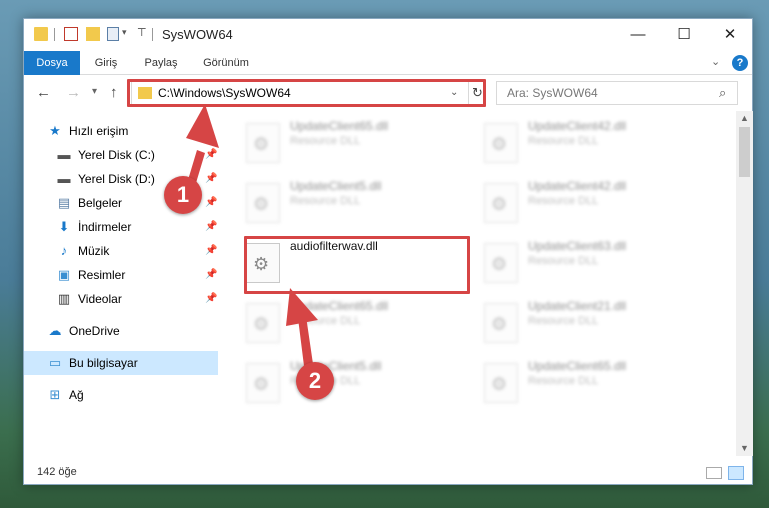 This screenshot has height=508, width=769. What do you see at coordinates (114, 92) in the screenshot?
I see `up-arrow-icon: ↑` at bounding box center [114, 92].